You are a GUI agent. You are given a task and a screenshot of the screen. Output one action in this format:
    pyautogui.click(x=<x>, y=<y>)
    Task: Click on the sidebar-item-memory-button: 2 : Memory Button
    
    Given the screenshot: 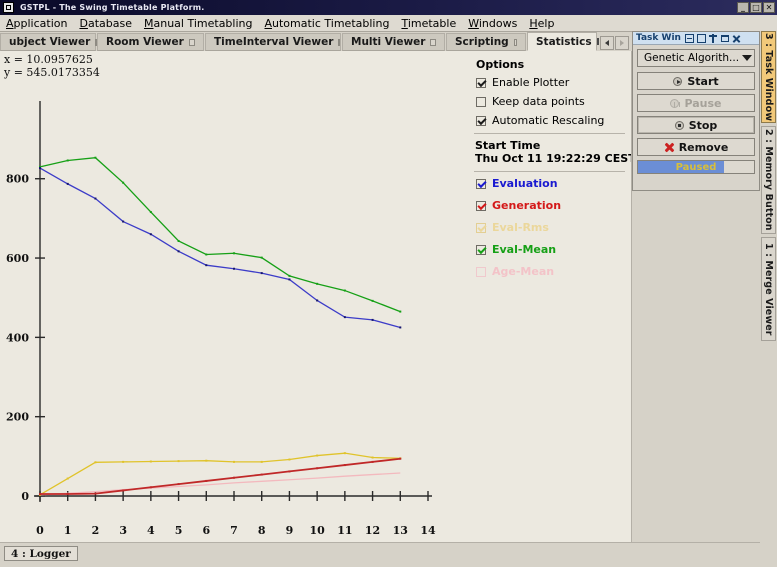 What is the action you would take?
    pyautogui.click(x=768, y=180)
    